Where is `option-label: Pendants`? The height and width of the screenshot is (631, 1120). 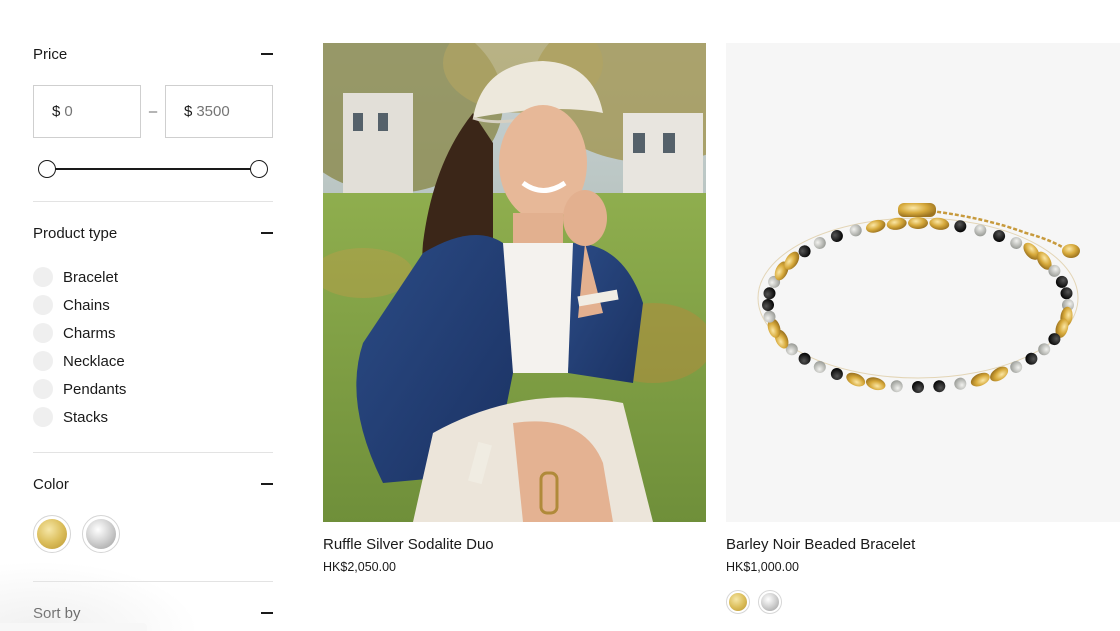
option-label: Pendants is located at coordinates (95, 389).